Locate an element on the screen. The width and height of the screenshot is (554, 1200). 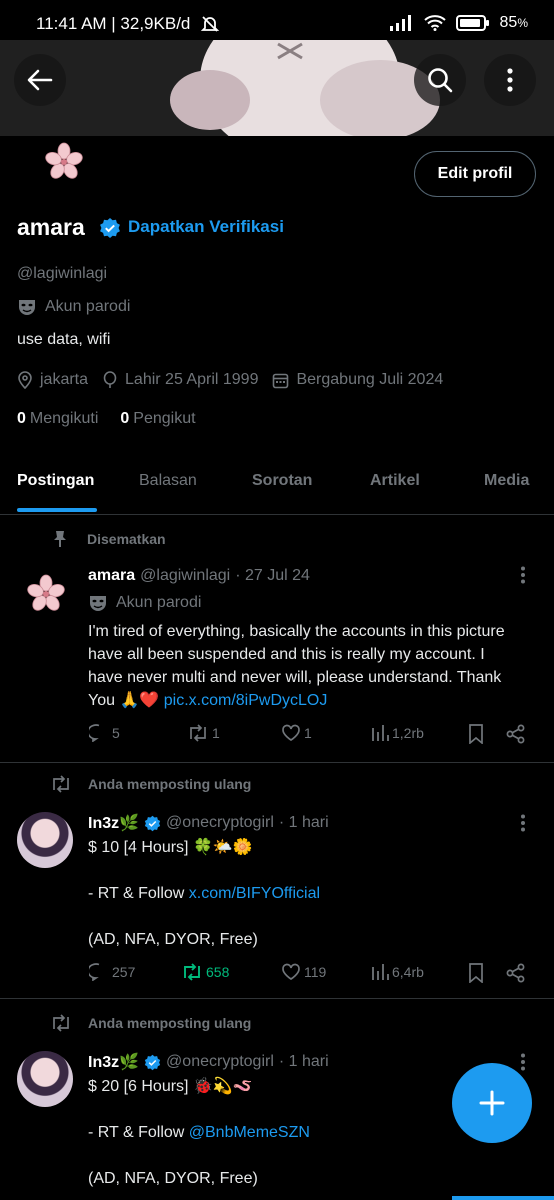
reply-button: 5 is located at coordinates (104, 733).